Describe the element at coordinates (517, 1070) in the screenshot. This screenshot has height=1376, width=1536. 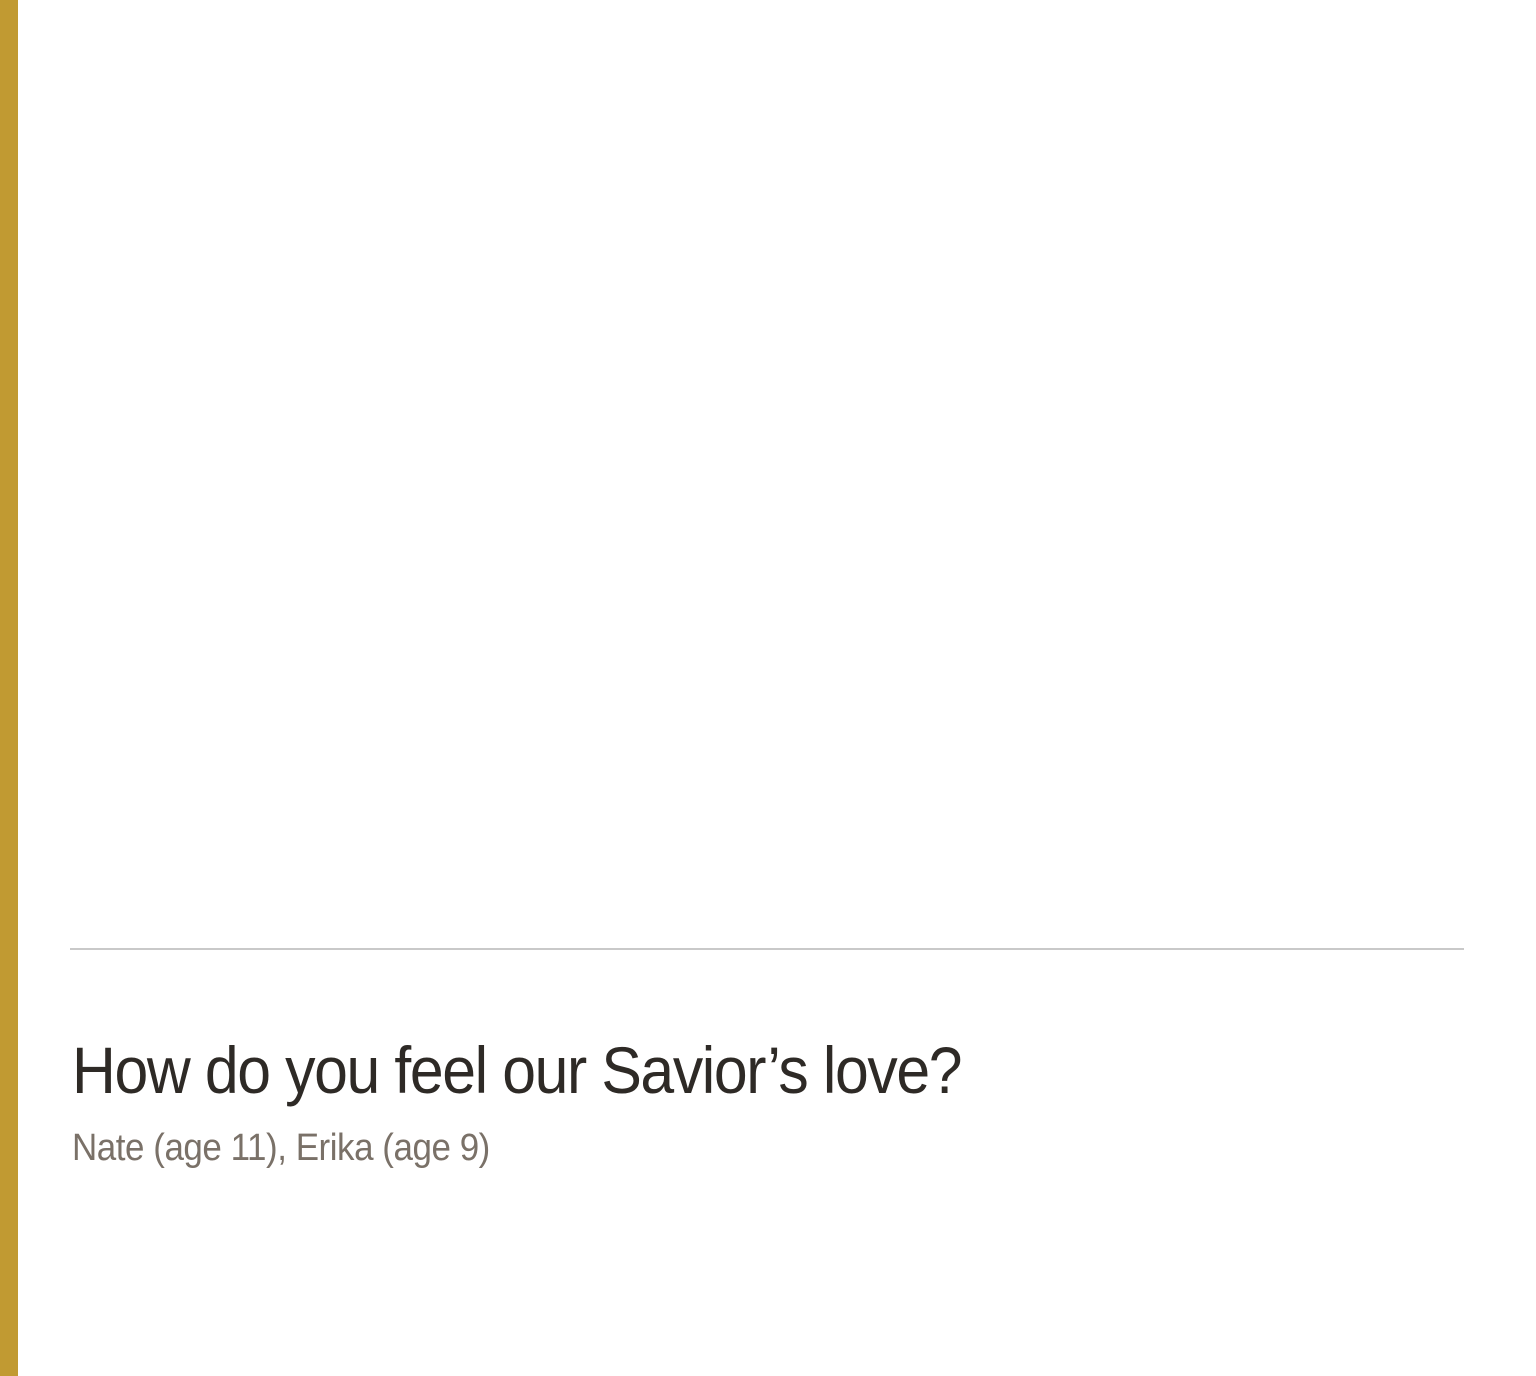
I see `page-title: How do you feel our Savior’s love?` at that location.